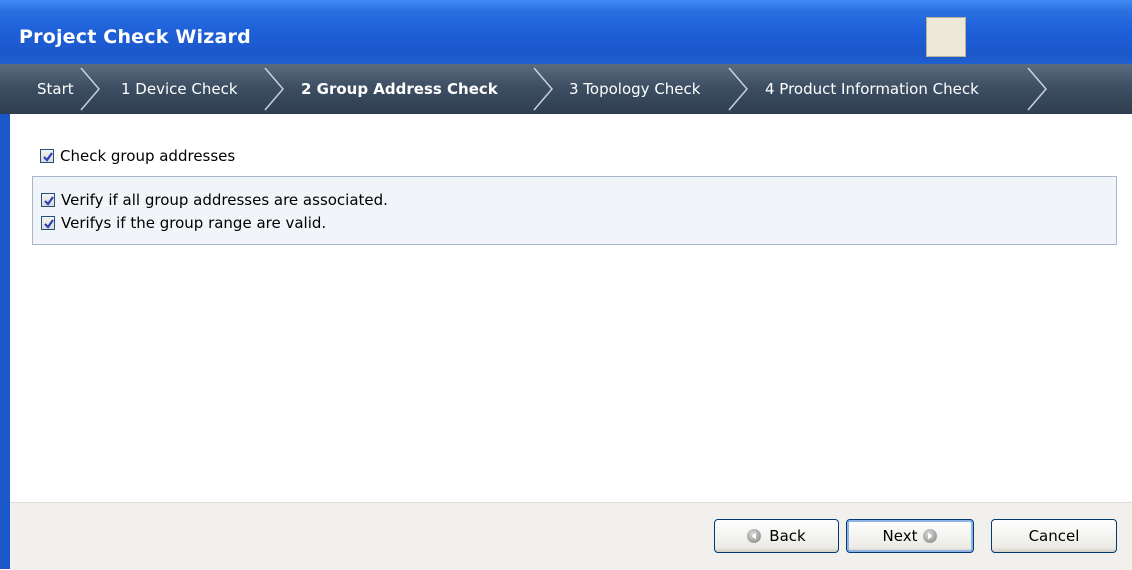 This screenshot has width=1132, height=570. I want to click on next-button: Next, so click(910, 536).